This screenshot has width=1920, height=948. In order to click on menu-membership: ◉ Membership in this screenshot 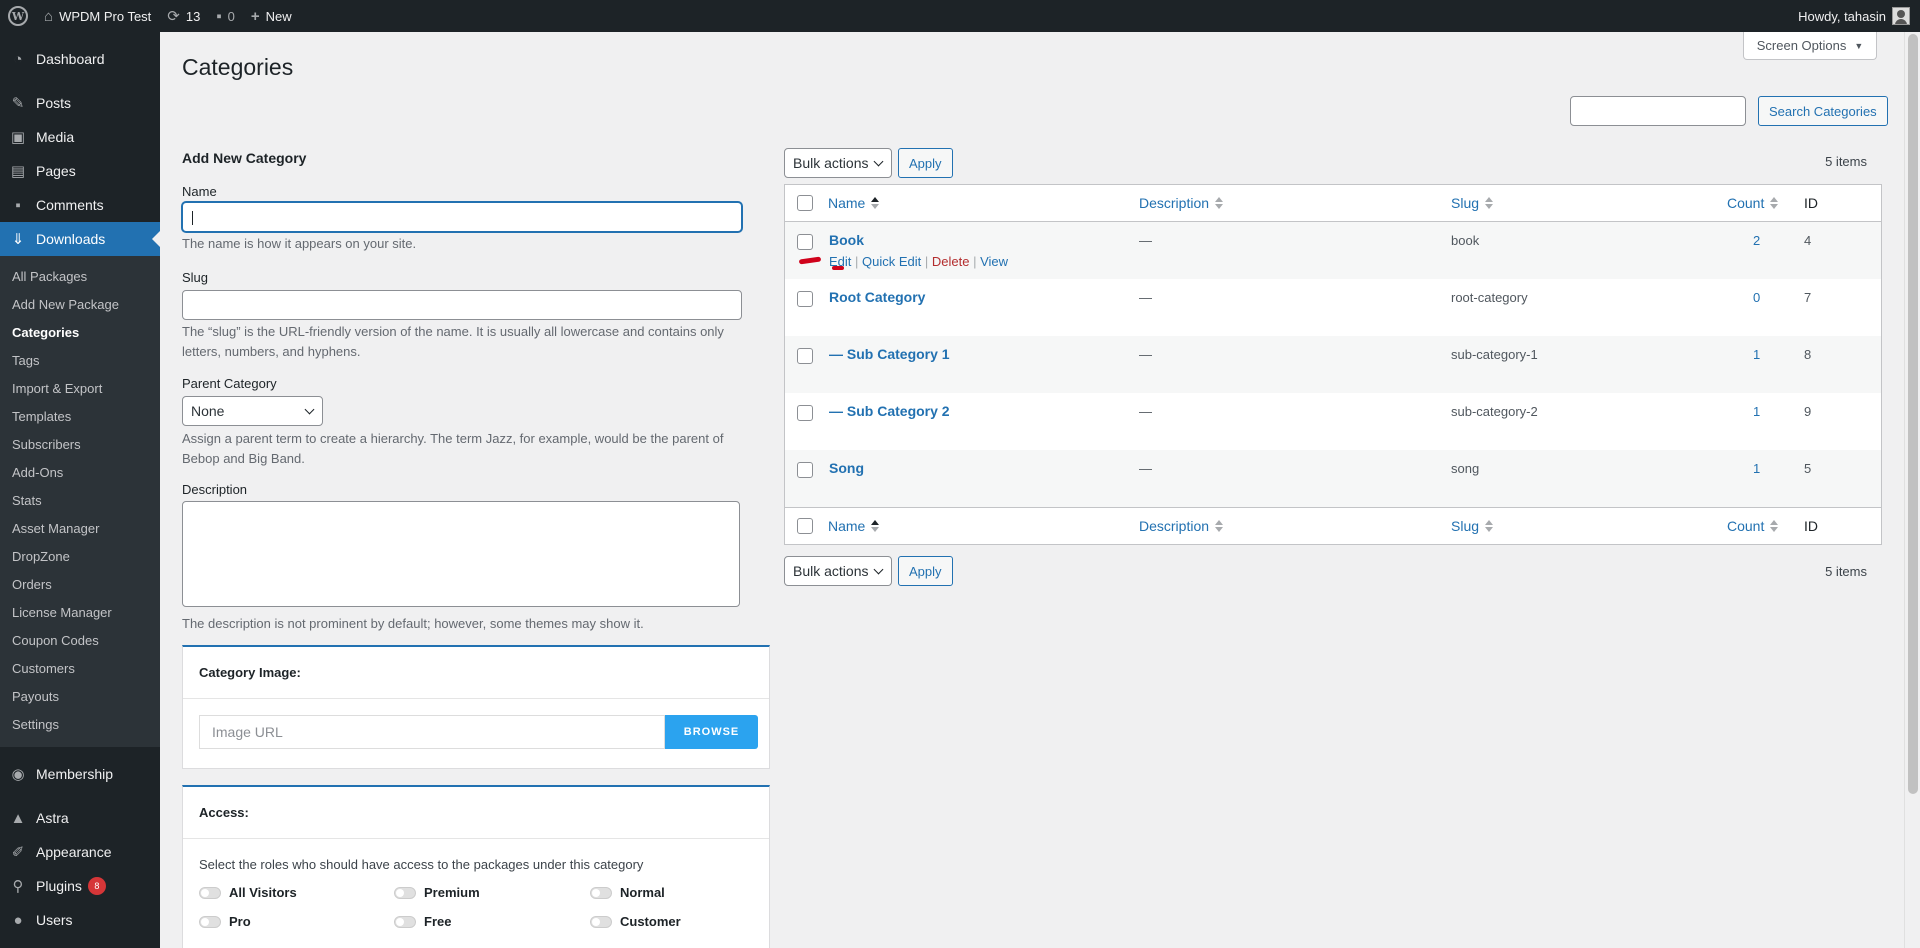, I will do `click(80, 774)`.